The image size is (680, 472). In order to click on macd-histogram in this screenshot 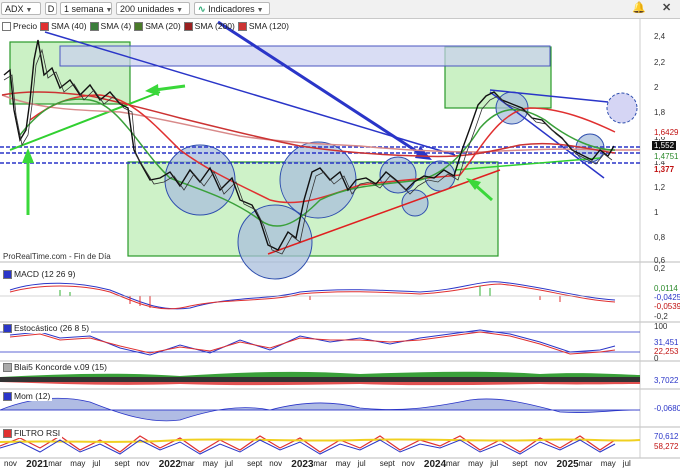, I will do `click(345, 302)`.